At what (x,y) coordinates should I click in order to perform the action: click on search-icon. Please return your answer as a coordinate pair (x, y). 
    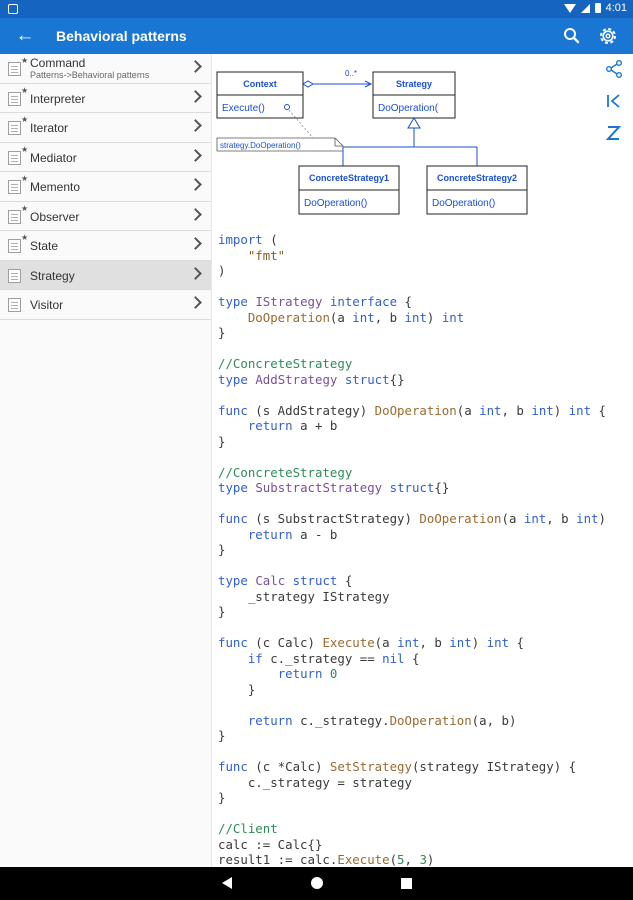
    Looking at the image, I should click on (572, 36).